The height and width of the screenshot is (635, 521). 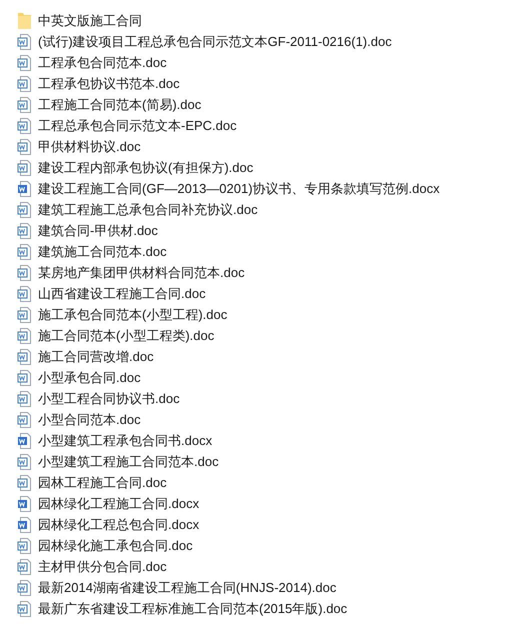 I want to click on file-name: 建筑合同-甲供材.doc, so click(x=98, y=230).